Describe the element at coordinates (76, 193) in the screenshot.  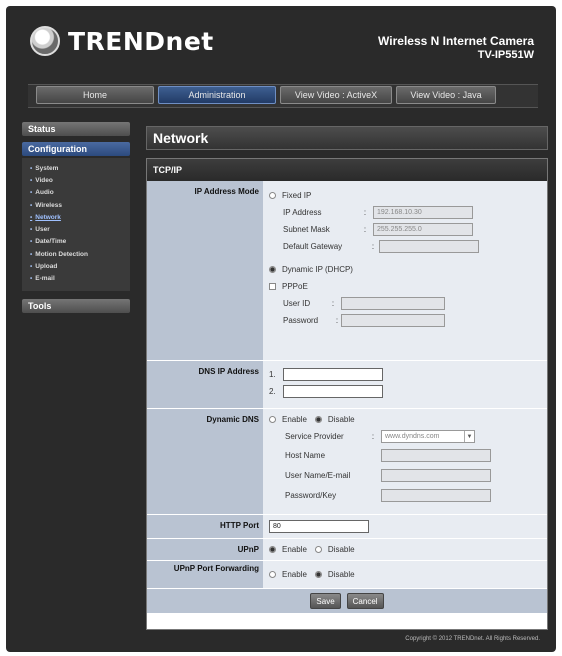
I see `menu-item-audio: • Audio` at that location.